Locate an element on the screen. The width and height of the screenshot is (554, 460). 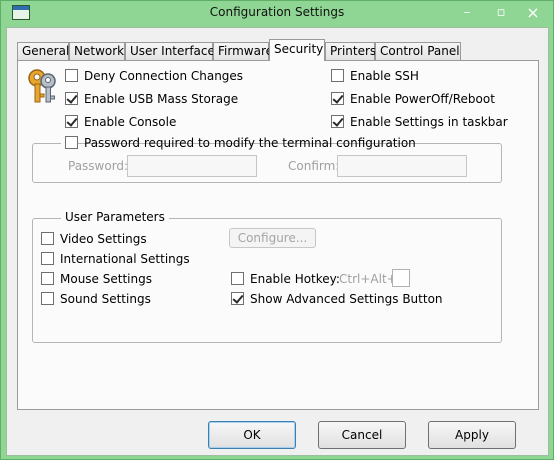
enable-usb-mass-storage-label: Enable USB Mass Storage is located at coordinates (161, 99).